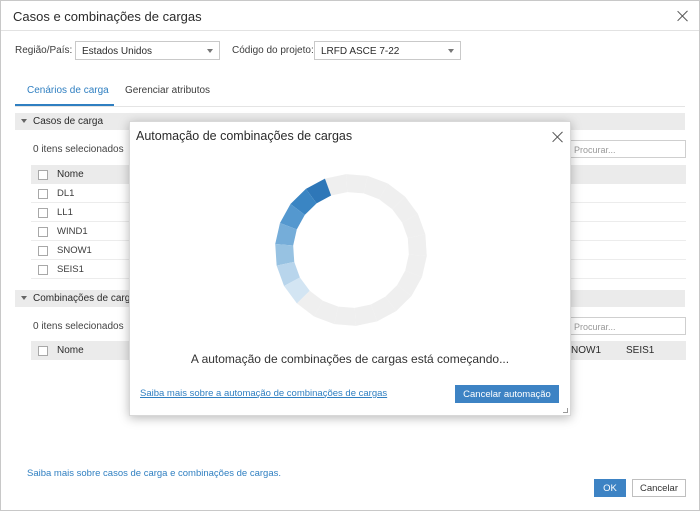 The width and height of the screenshot is (700, 511). Describe the element at coordinates (586, 350) in the screenshot. I see `column-header-snow1: NOW1` at that location.